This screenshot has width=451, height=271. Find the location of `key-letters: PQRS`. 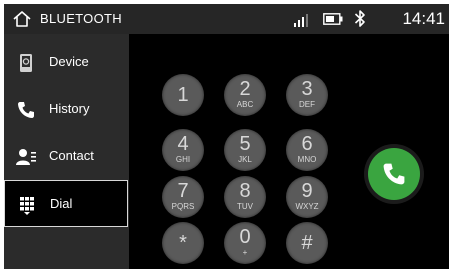

key-letters: PQRS is located at coordinates (183, 206).